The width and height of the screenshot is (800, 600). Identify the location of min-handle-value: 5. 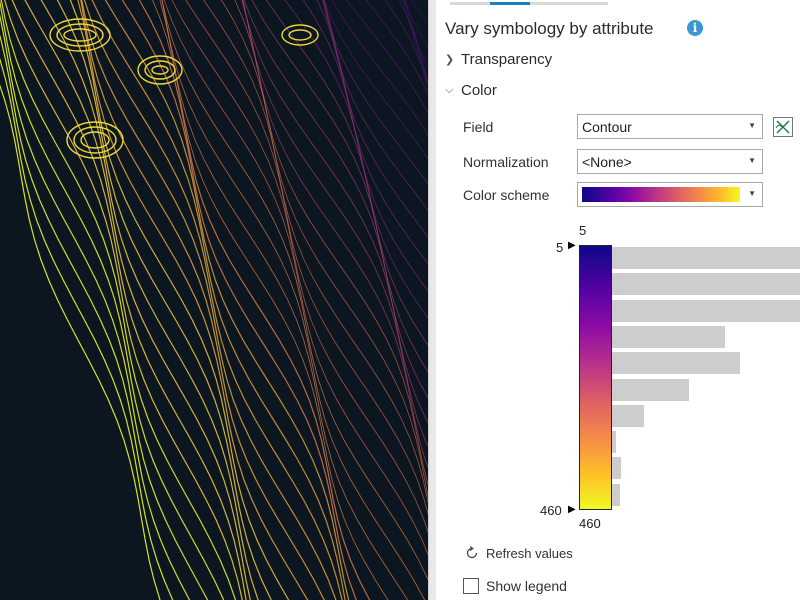
(560, 247).